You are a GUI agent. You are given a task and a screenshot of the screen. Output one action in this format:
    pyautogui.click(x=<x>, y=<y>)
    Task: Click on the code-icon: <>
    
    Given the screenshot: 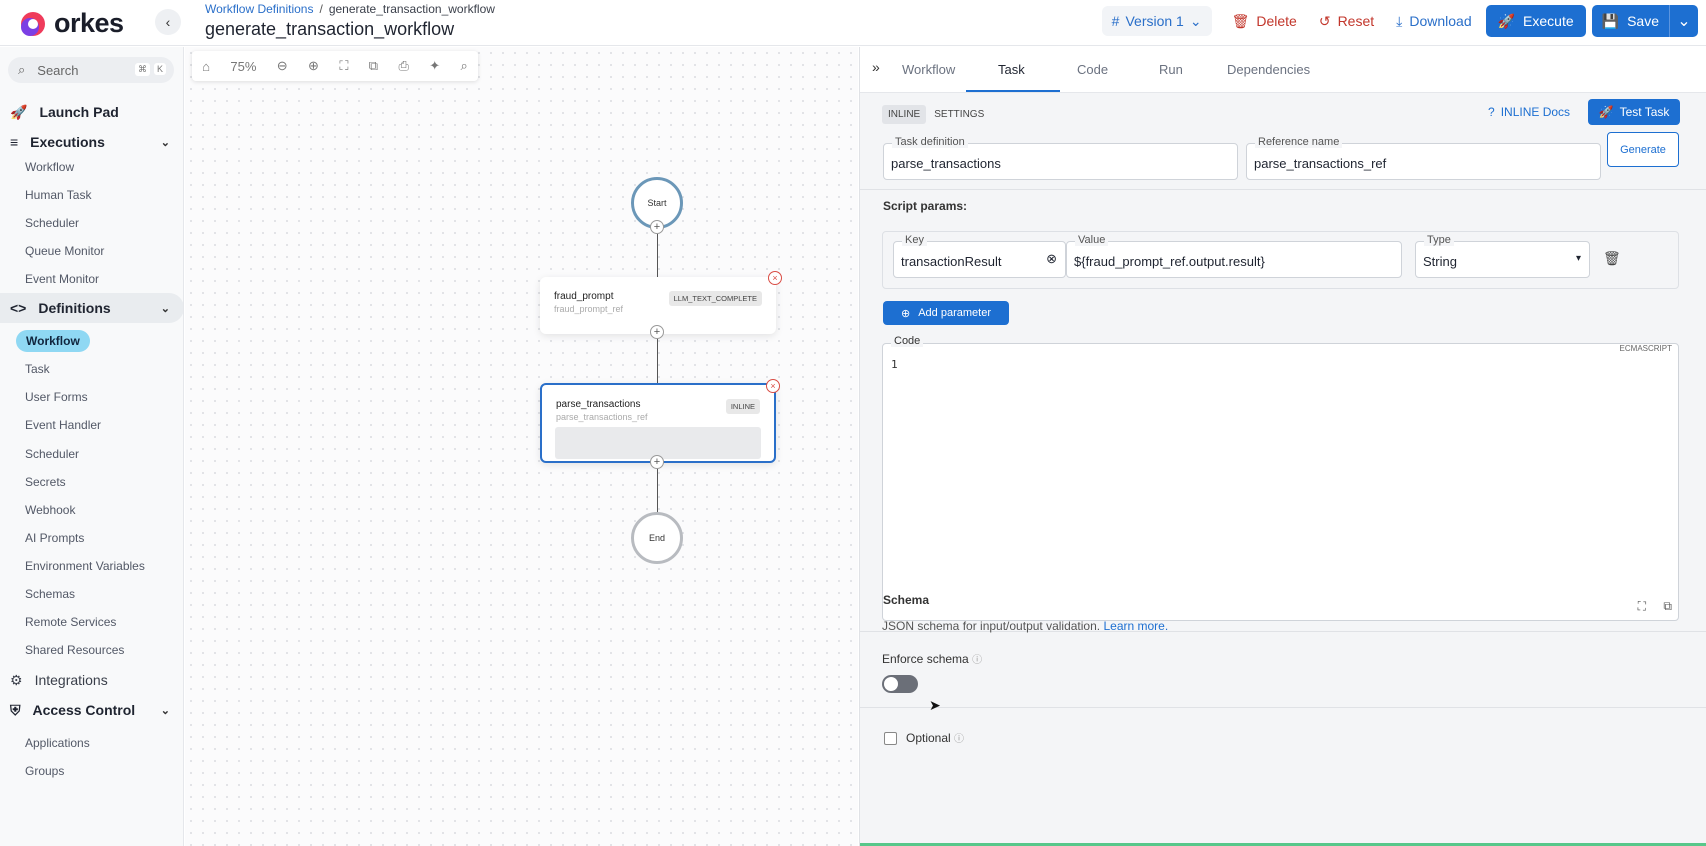 What is the action you would take?
    pyautogui.click(x=18, y=308)
    